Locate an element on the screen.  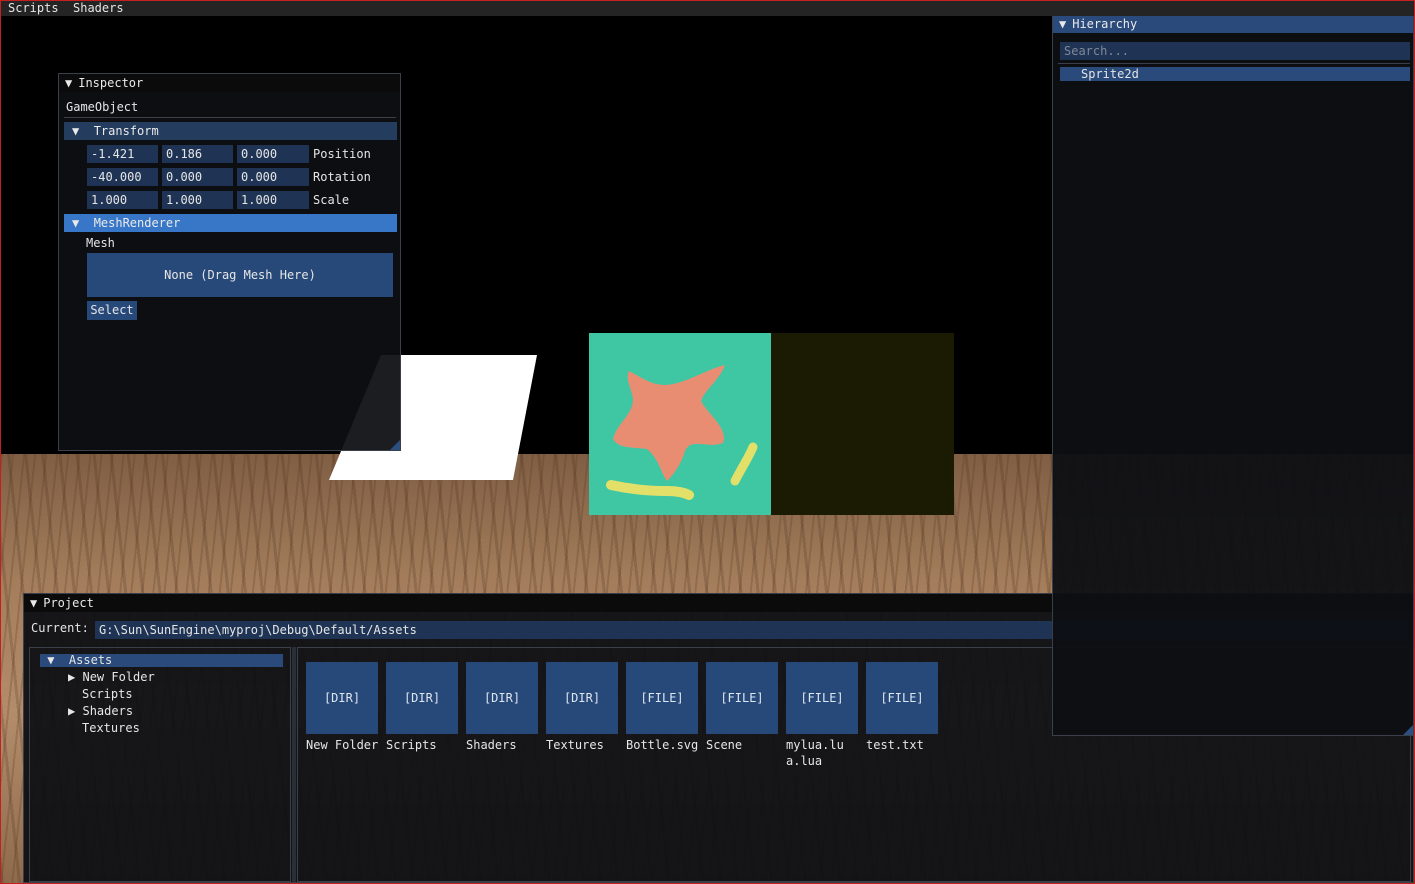
tree-item-assets: ▼ Assets is located at coordinates (161, 660).